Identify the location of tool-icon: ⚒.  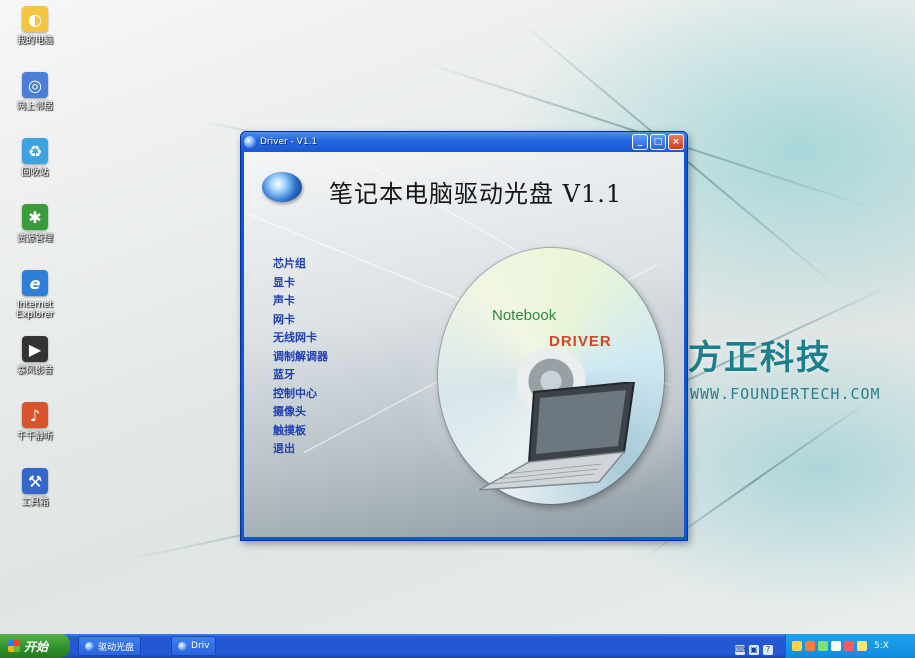
(35, 481).